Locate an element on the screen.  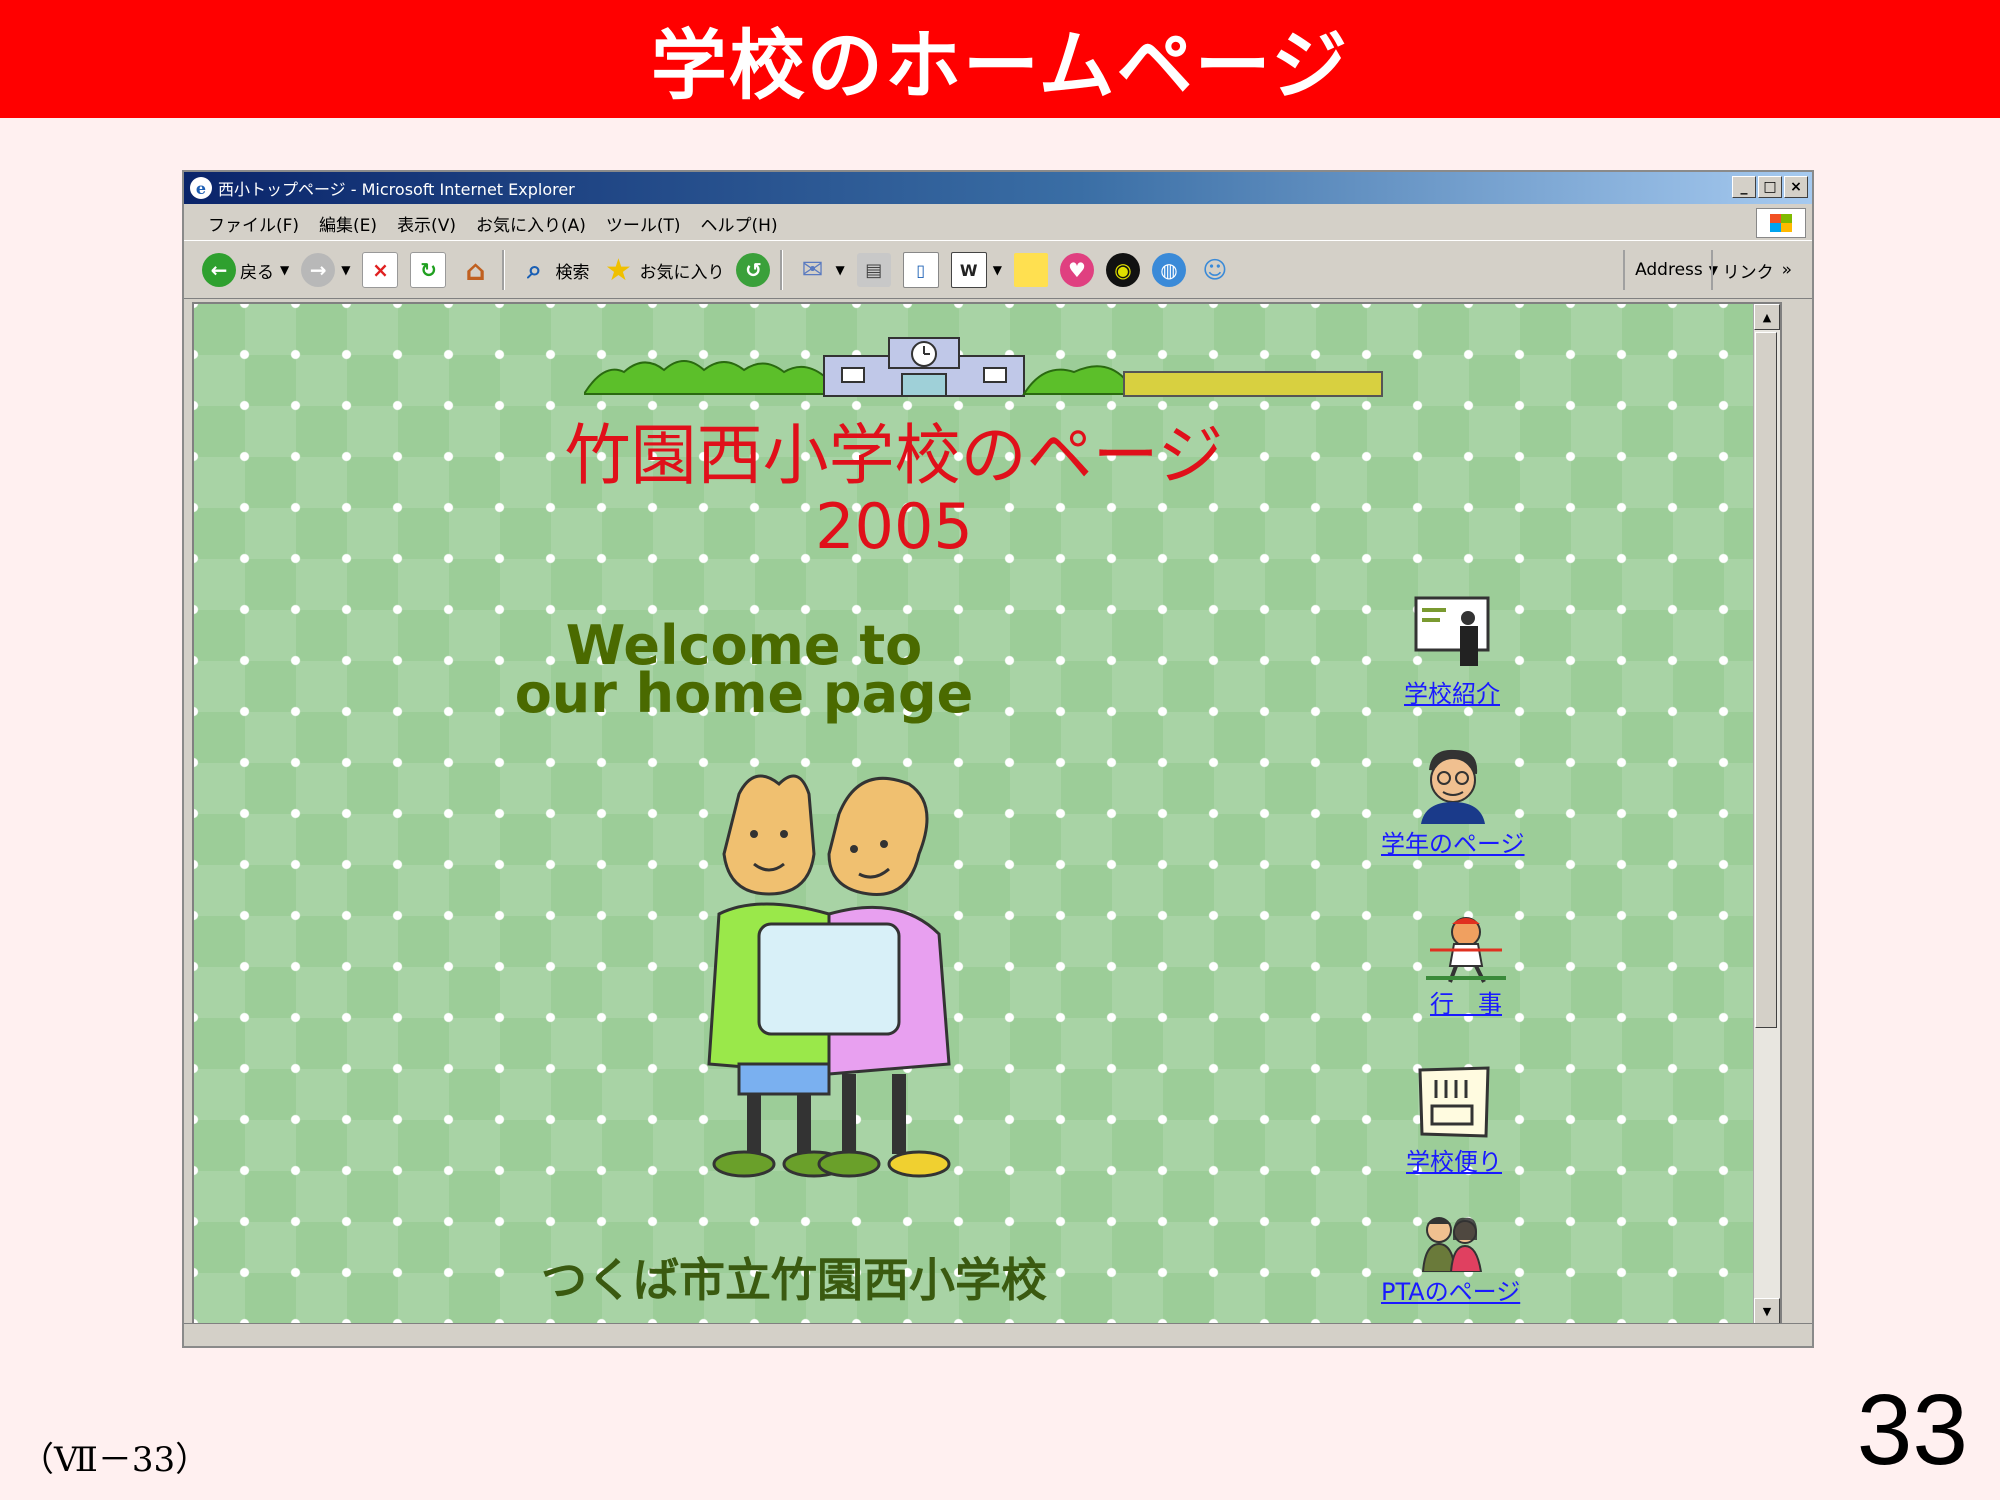
edit-button: ▯ is located at coordinates (920, 270).